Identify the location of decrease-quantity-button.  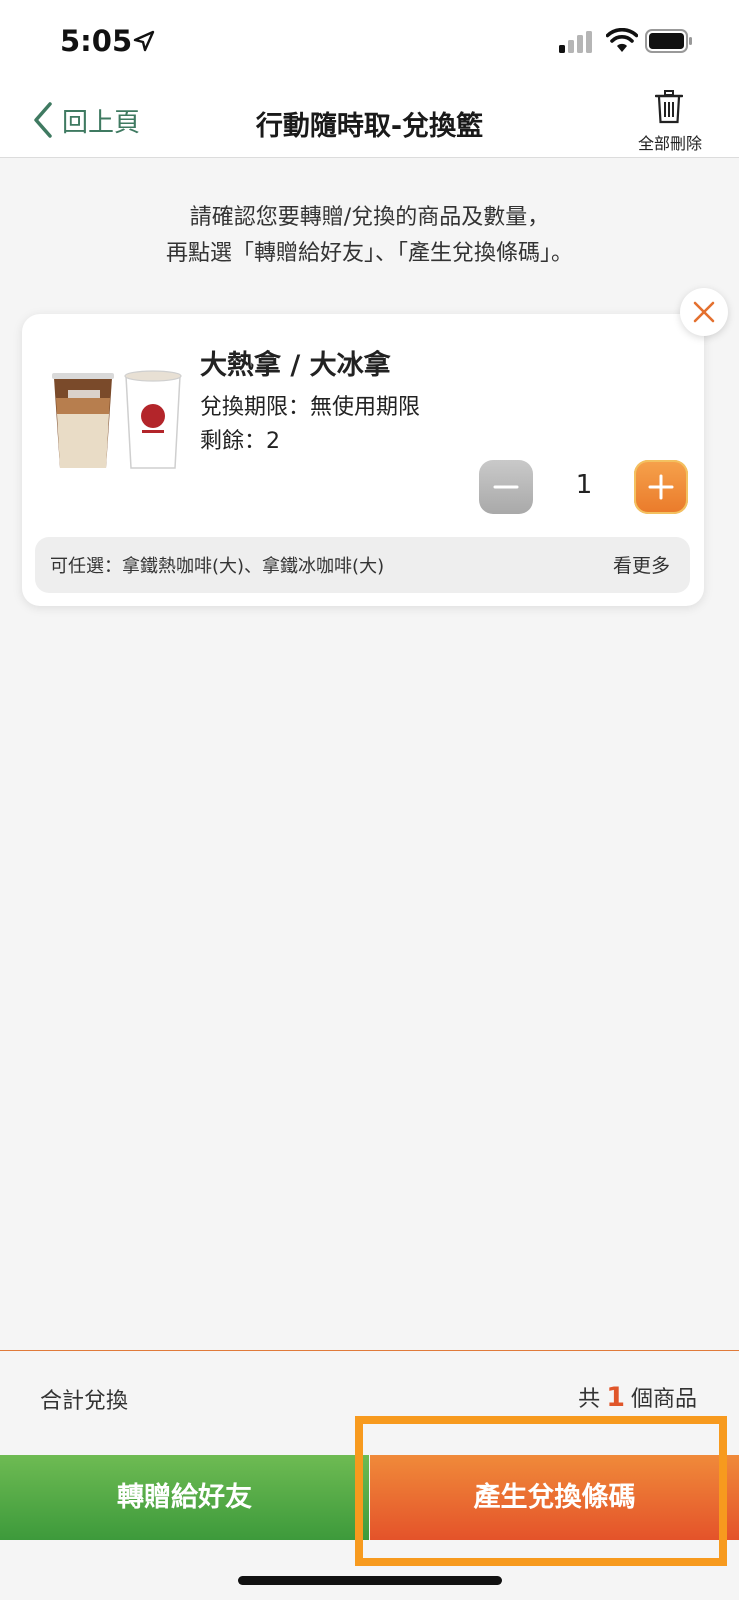
(506, 487).